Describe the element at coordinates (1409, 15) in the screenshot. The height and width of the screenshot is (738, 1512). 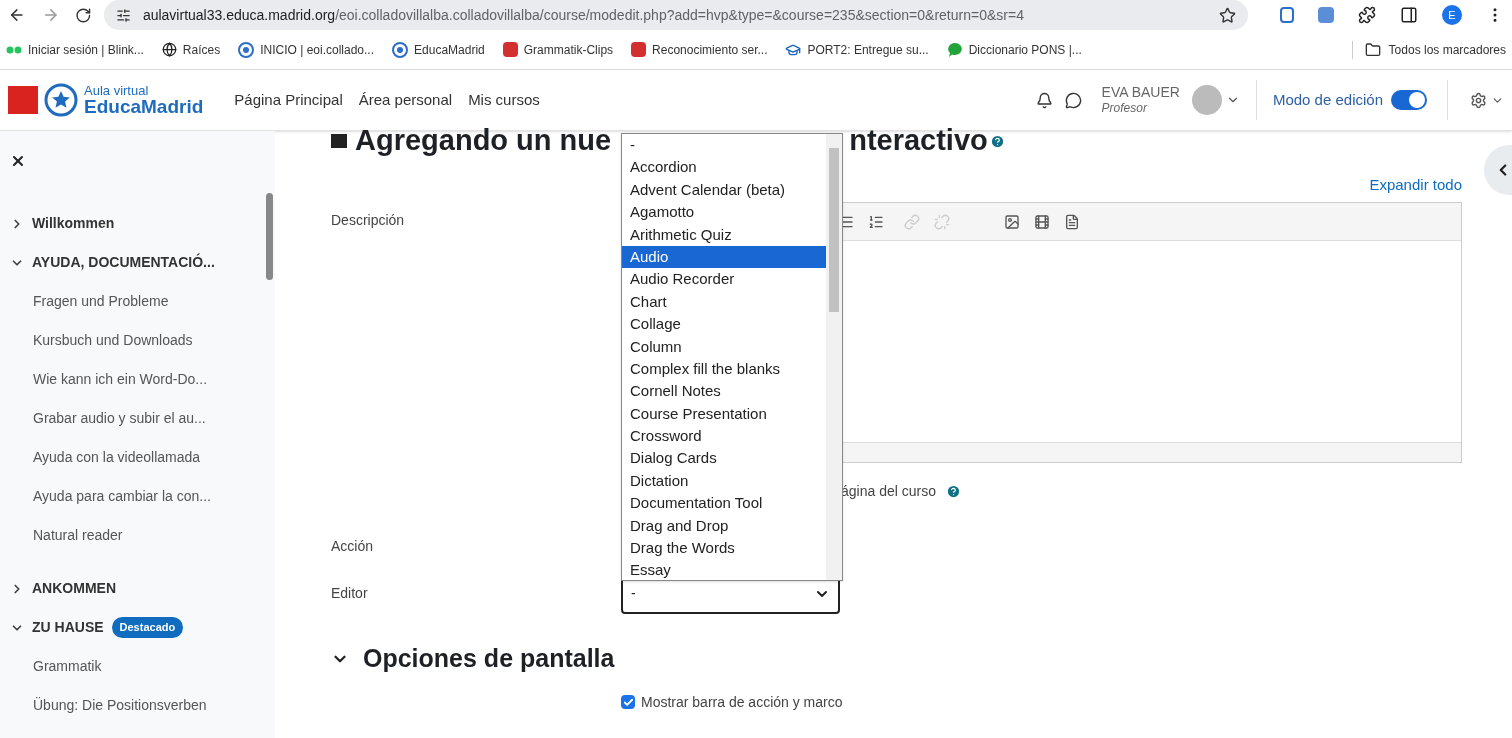
I see `side-panel-icon` at that location.